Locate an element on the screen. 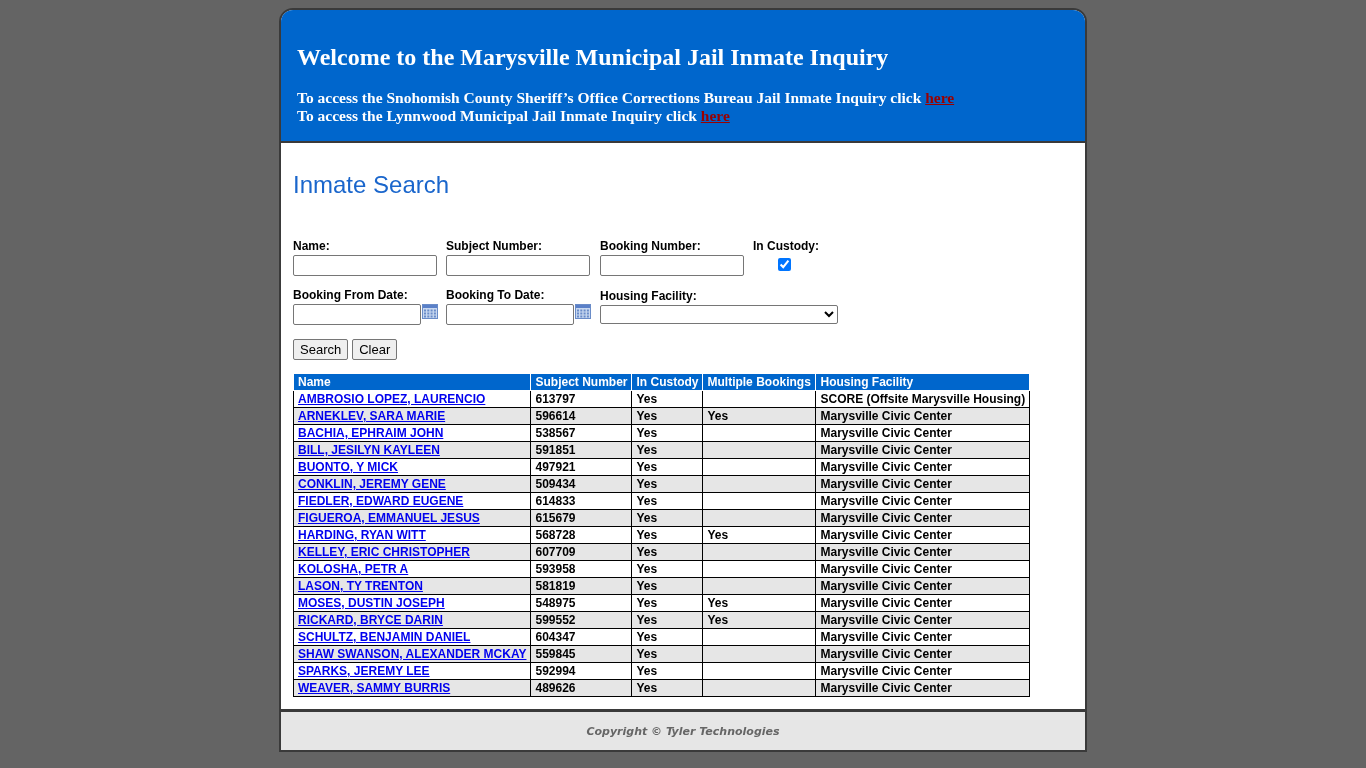 The height and width of the screenshot is (768, 1366). custody-checkbox is located at coordinates (784, 264).